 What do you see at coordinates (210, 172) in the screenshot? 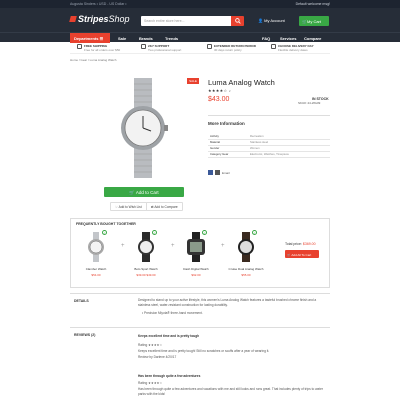
I see `facebook-icon` at bounding box center [210, 172].